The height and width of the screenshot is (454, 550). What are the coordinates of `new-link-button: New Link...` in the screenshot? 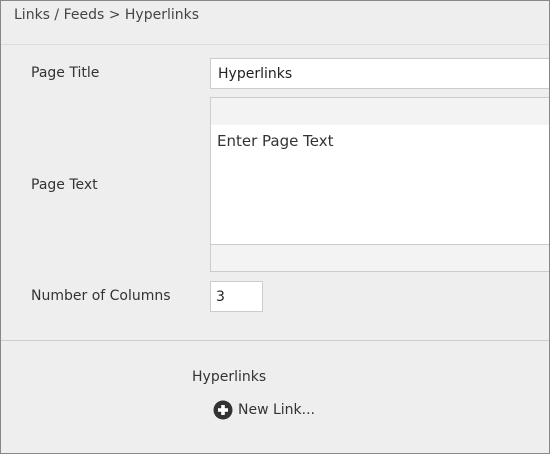 It's located at (264, 410).